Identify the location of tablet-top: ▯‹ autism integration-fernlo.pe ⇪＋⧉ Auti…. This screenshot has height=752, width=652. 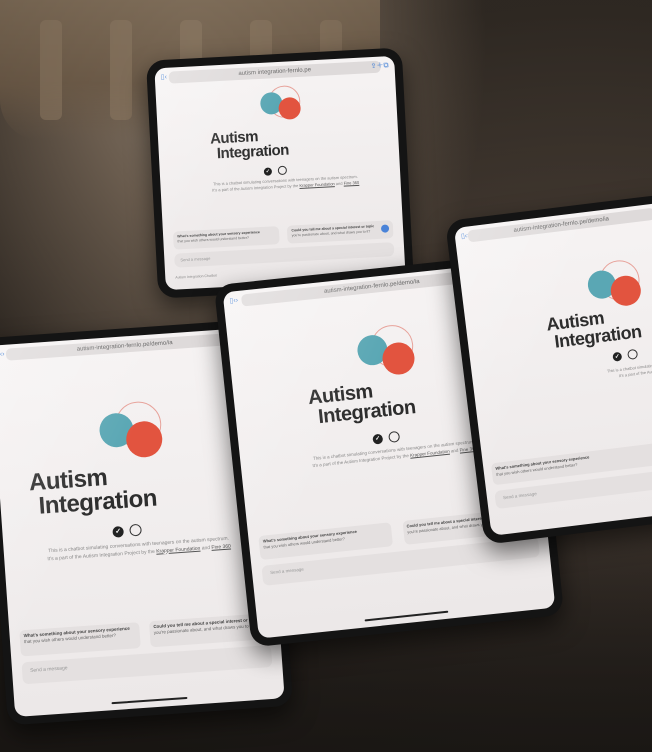
(280, 173).